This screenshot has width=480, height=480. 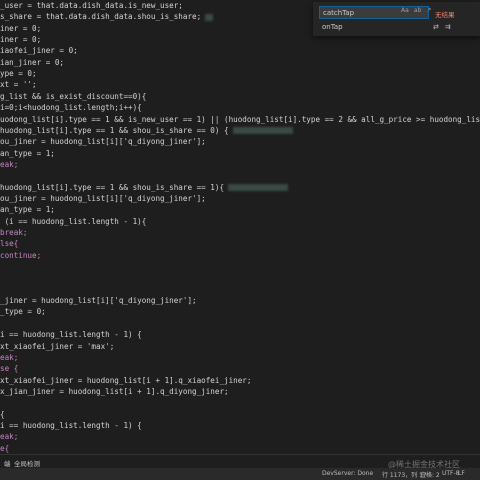 I want to click on encoding: UTF-8, so click(x=451, y=473).